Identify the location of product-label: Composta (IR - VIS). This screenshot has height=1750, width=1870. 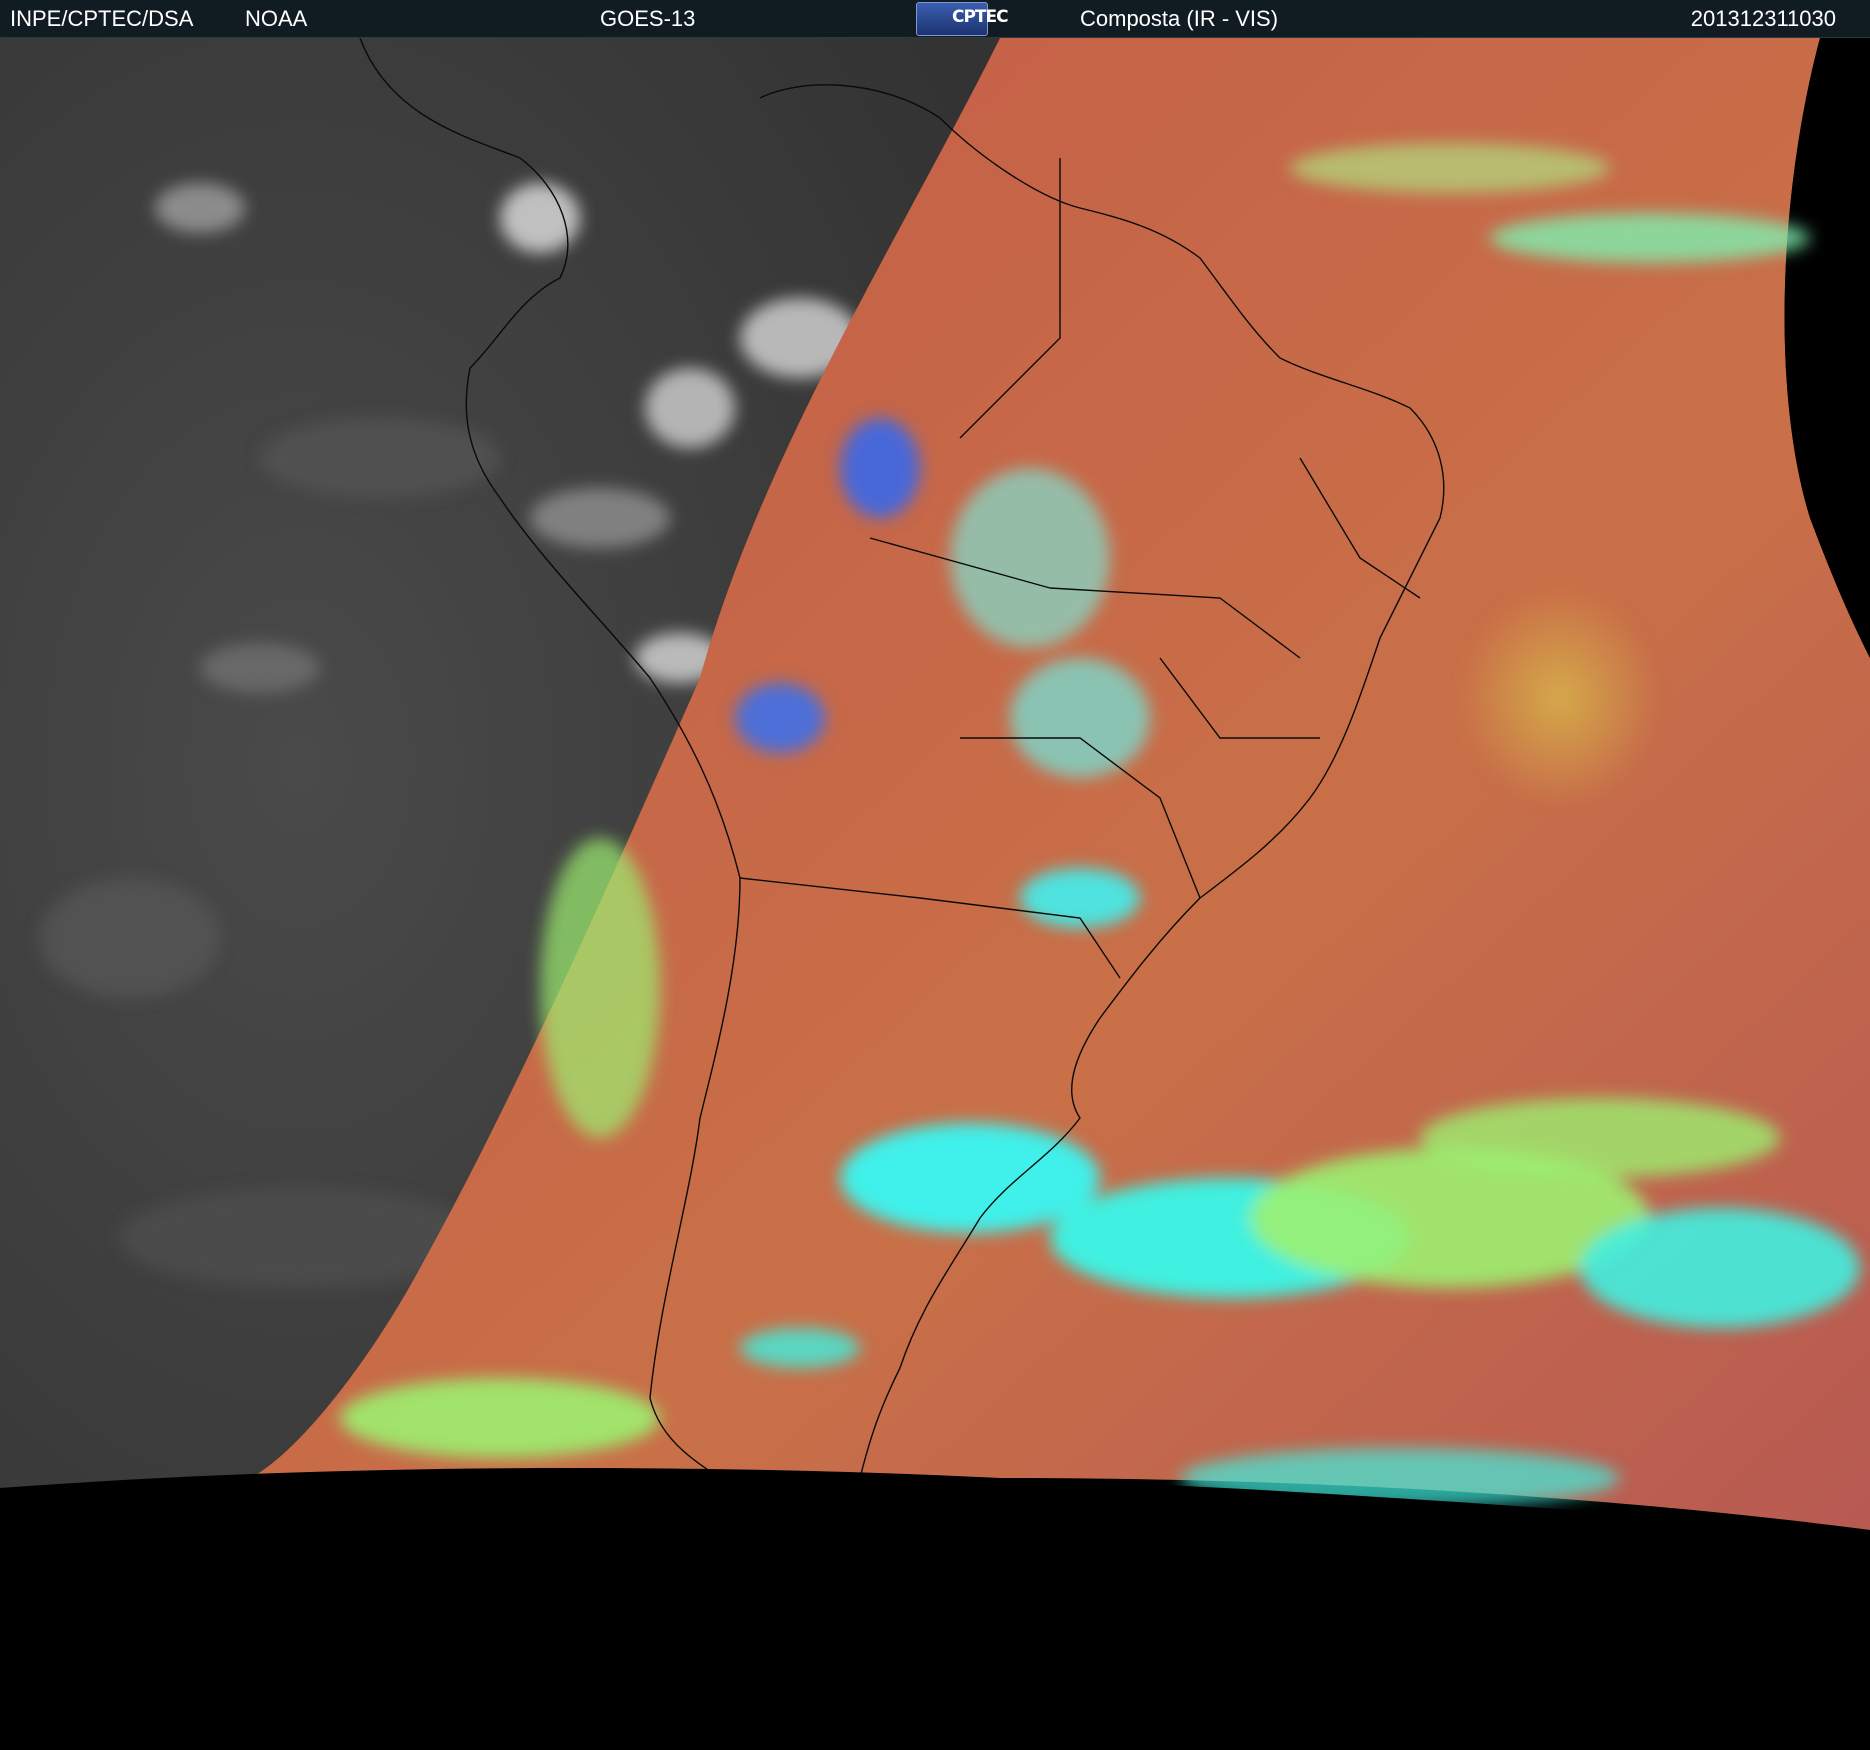
(1179, 18).